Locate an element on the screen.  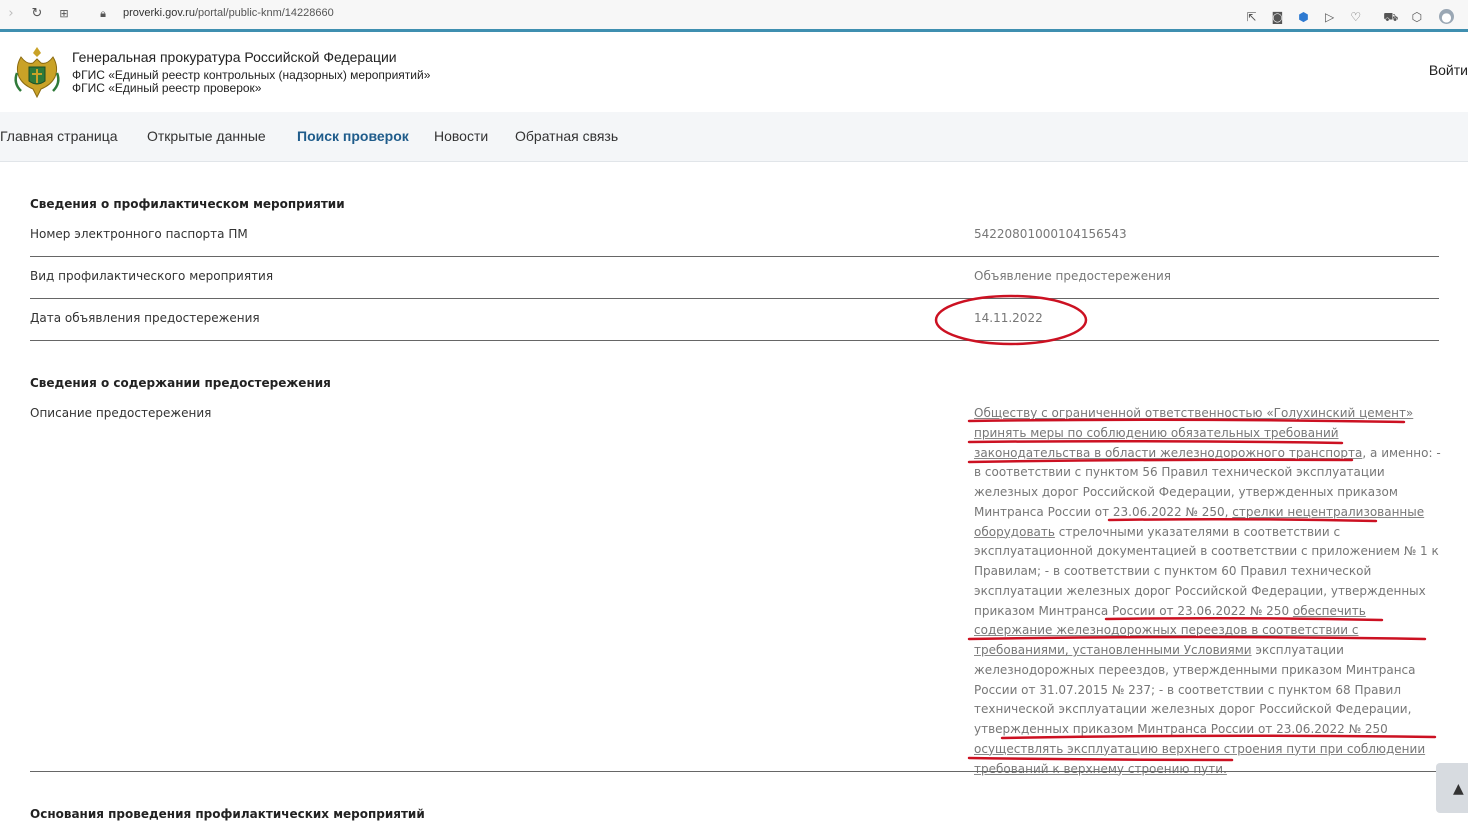
row-value-prevention-type: Объявление предостережения is located at coordinates (1073, 276).